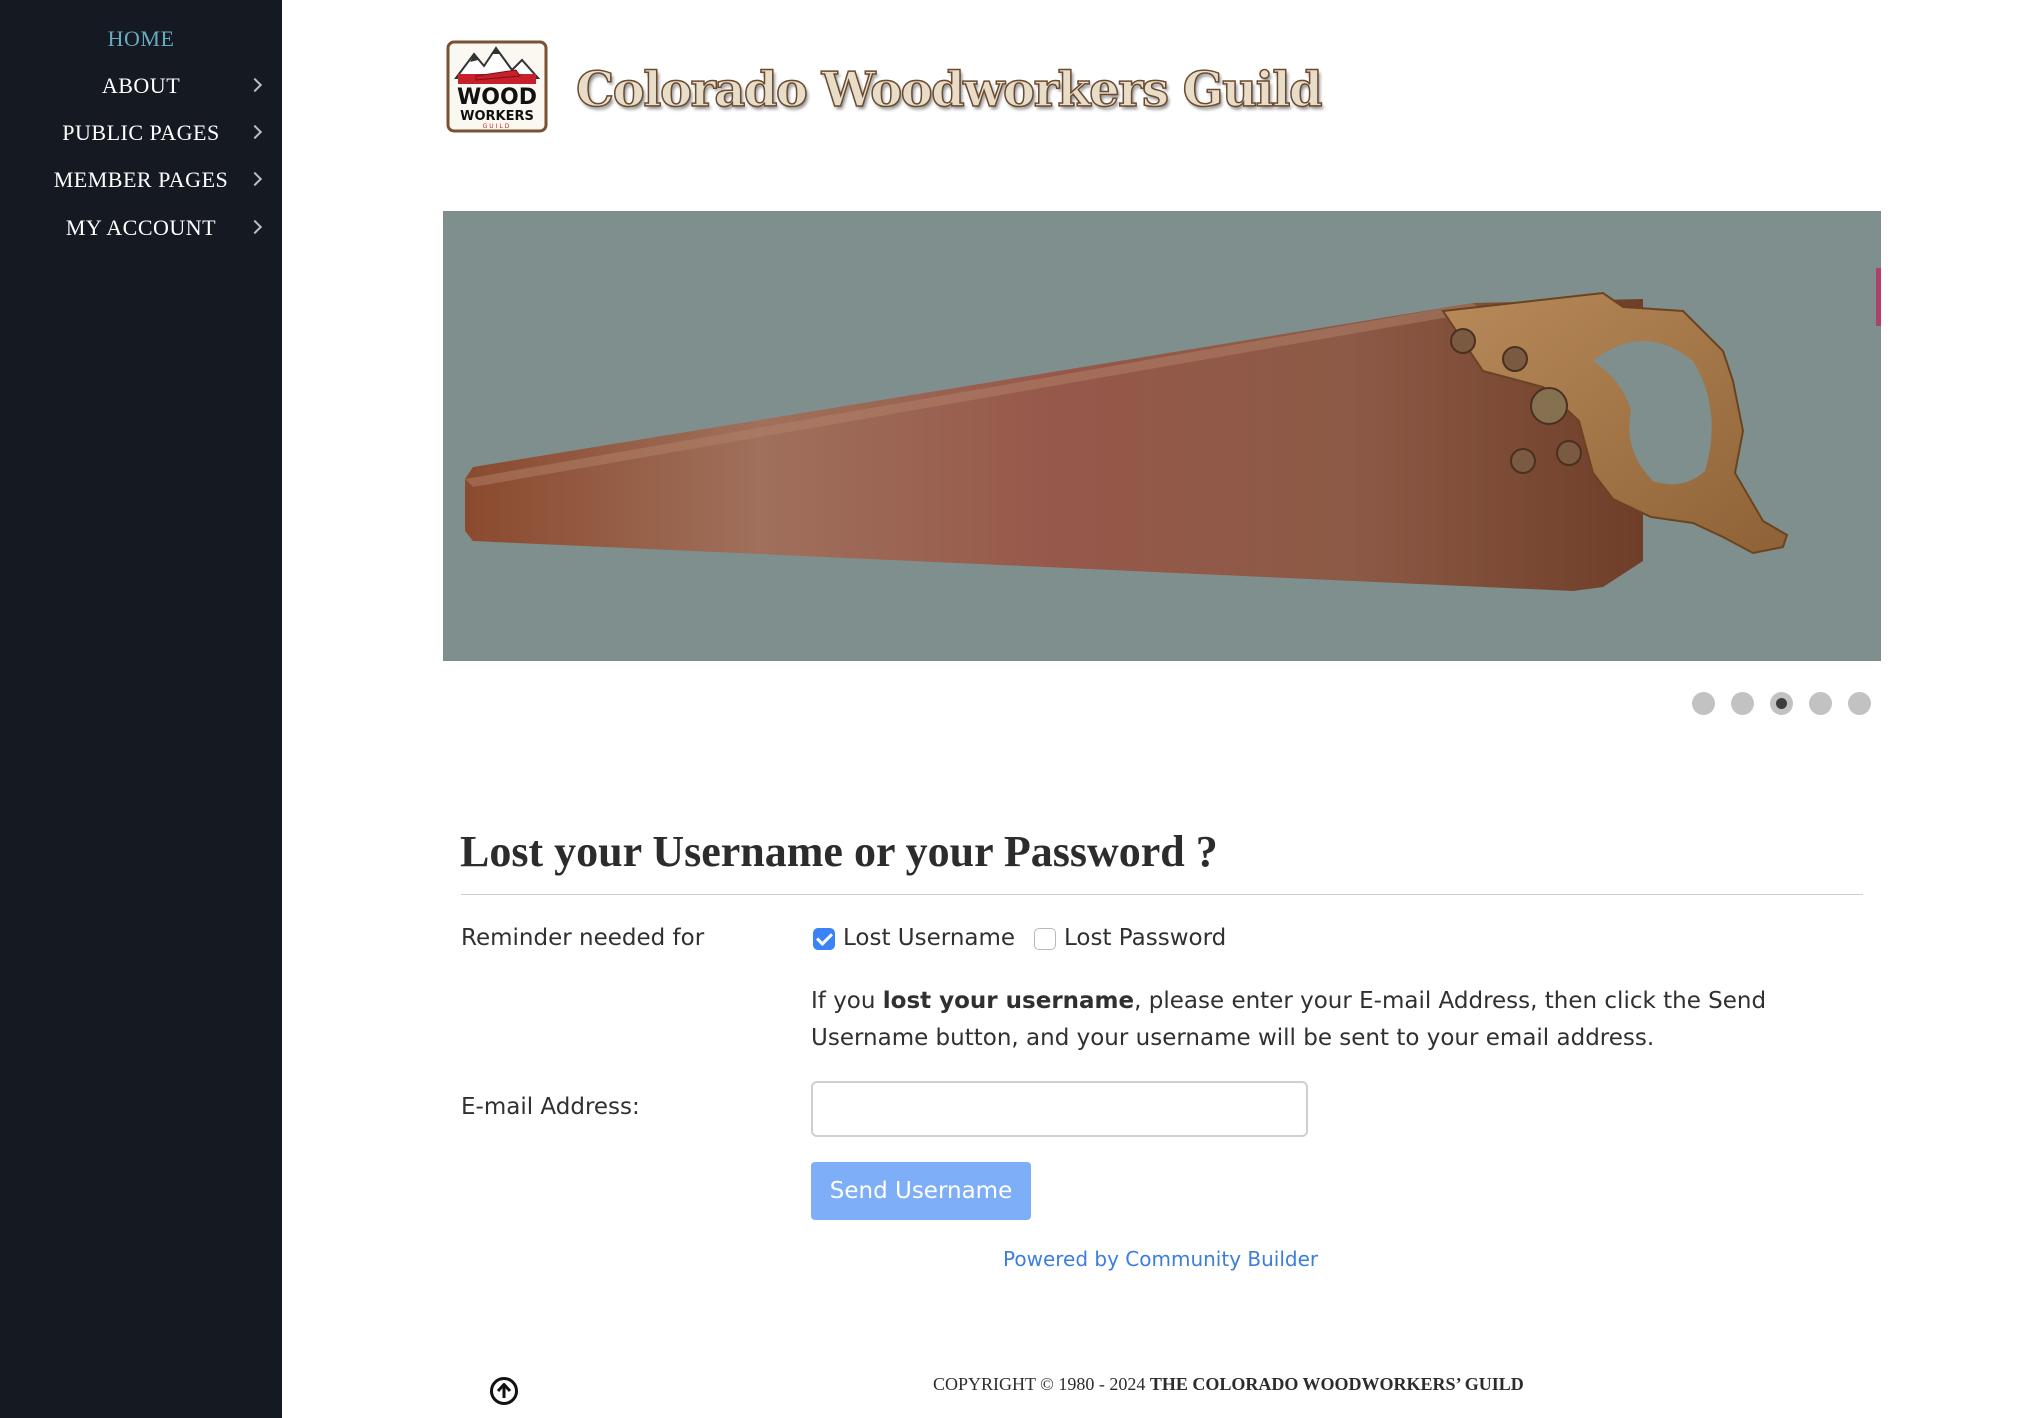 The image size is (2036, 1418). Describe the element at coordinates (583, 938) in the screenshot. I see `reminder-label: Reminder needed for` at that location.